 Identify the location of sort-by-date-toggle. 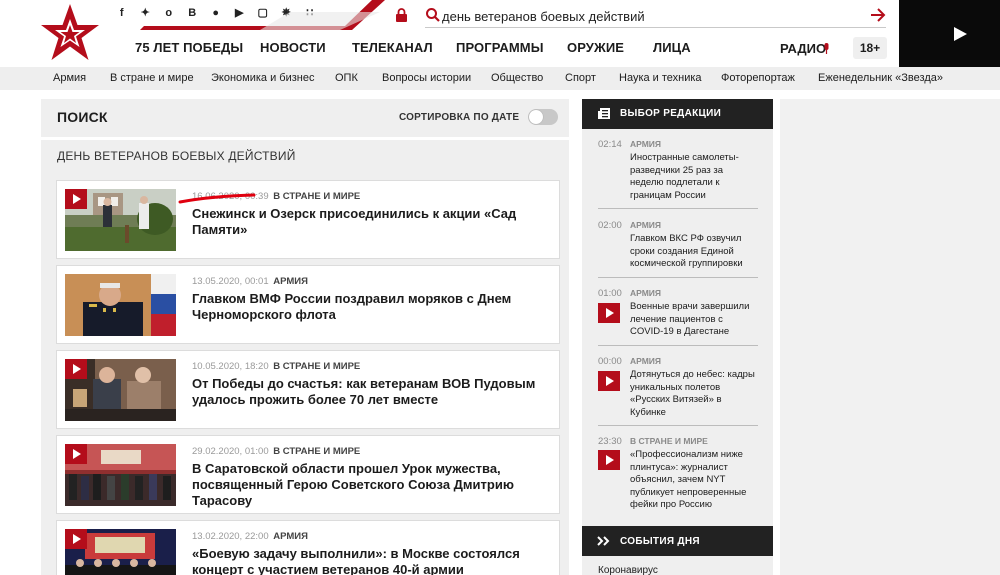
(543, 117).